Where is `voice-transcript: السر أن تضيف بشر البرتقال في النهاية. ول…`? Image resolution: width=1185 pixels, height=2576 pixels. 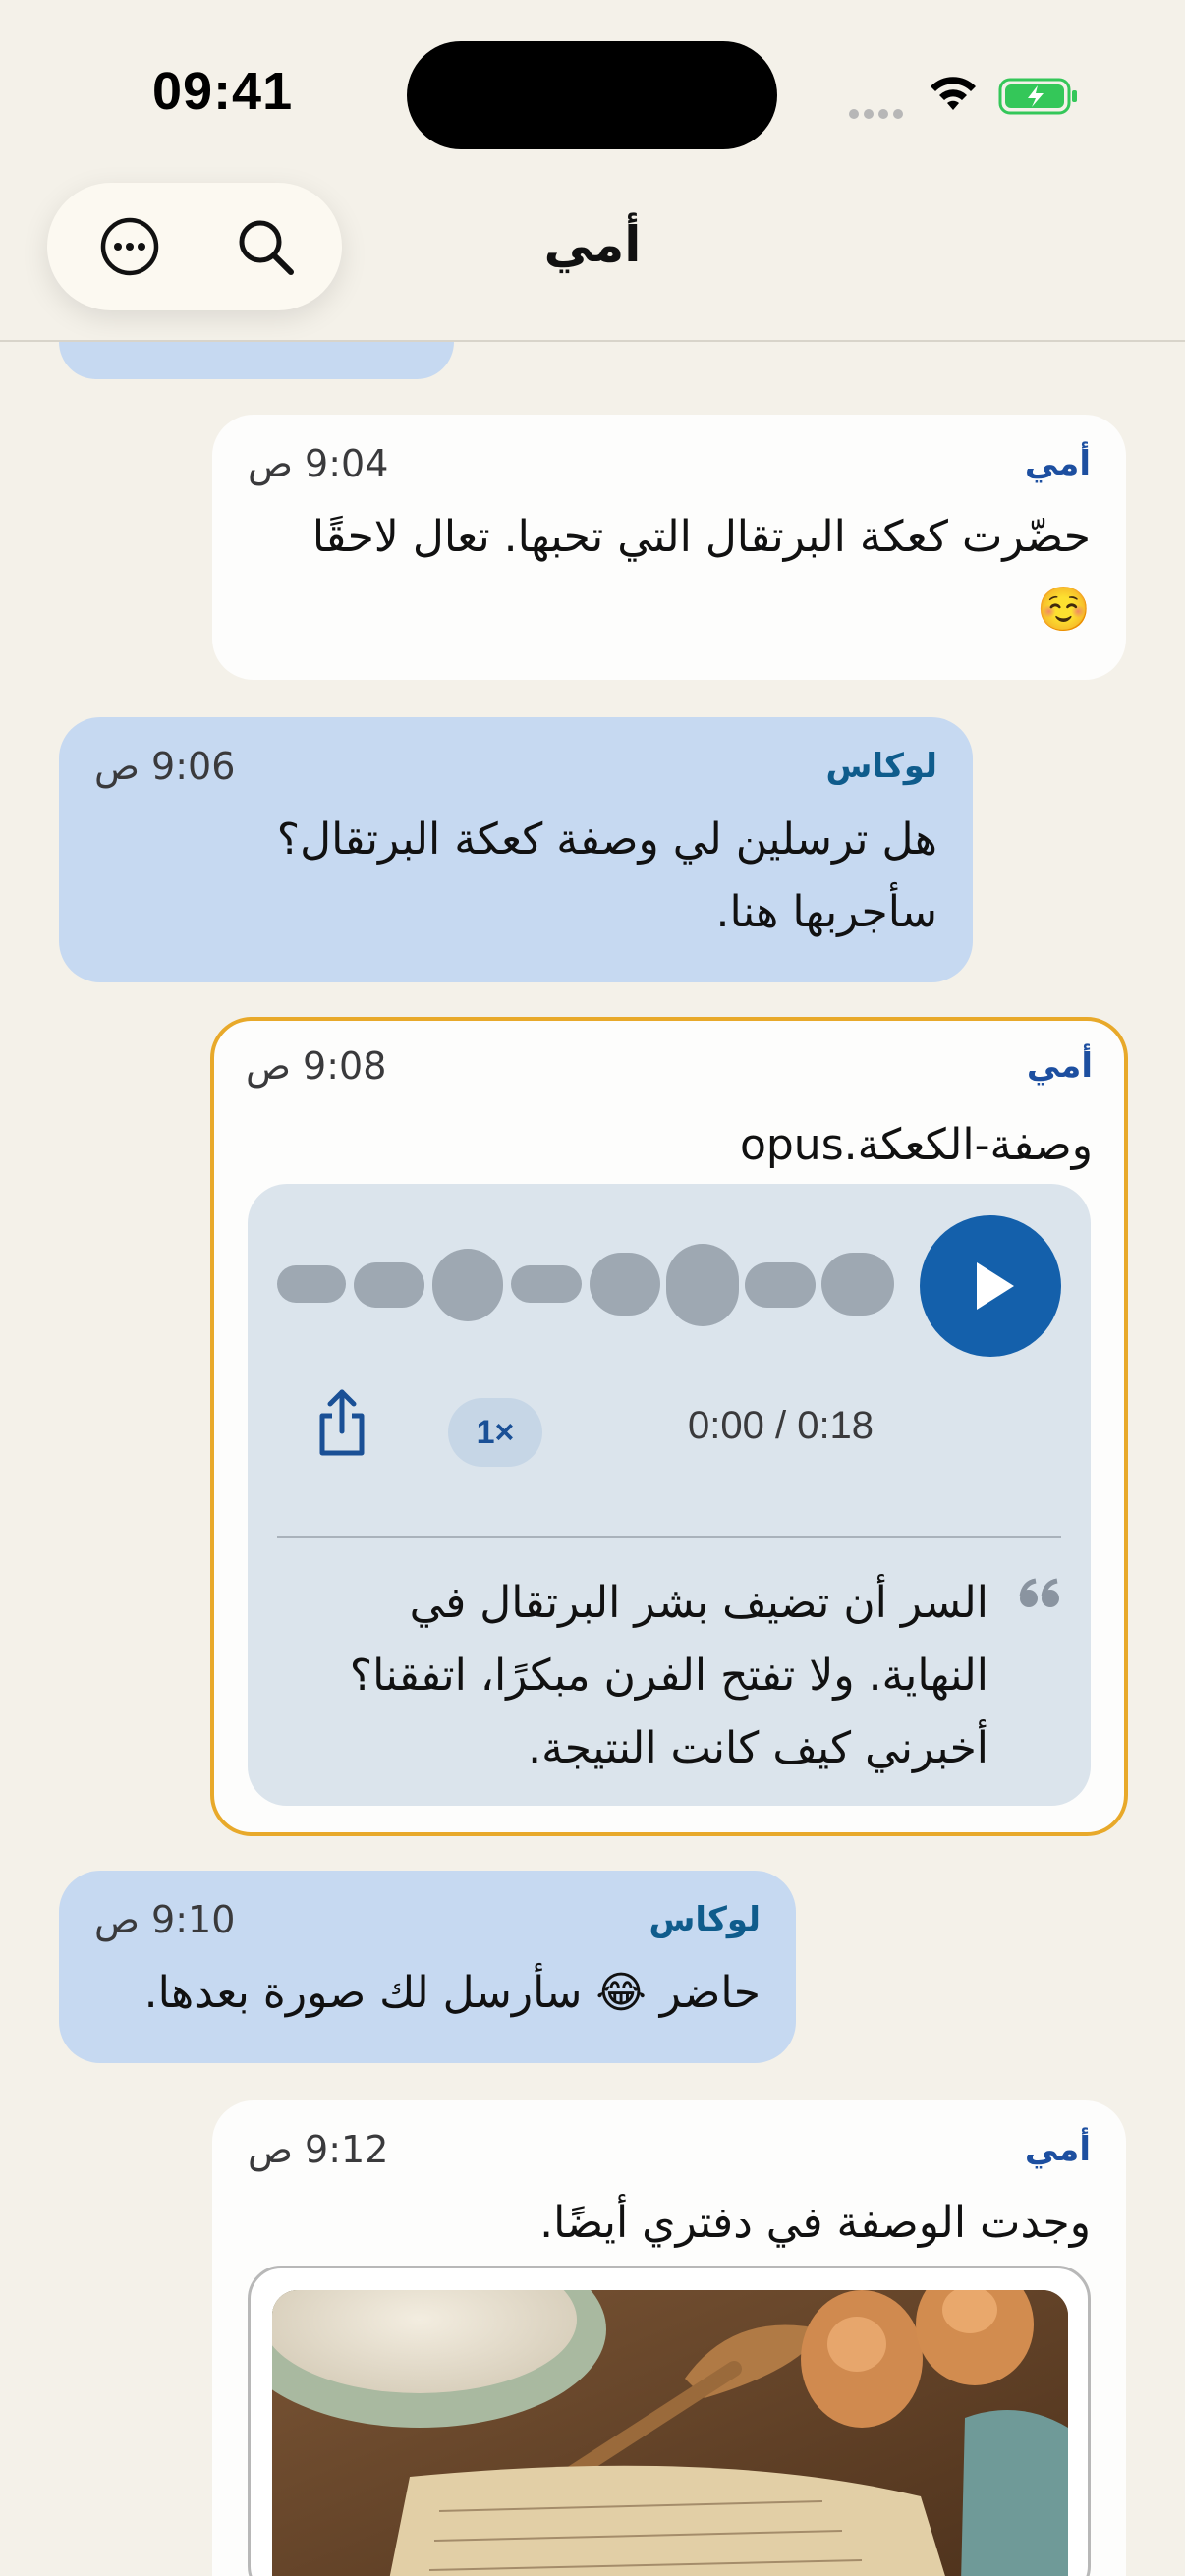
voice-transcript: السر أن تضيف بشر البرتقال في النهاية. ول… is located at coordinates (669, 1676).